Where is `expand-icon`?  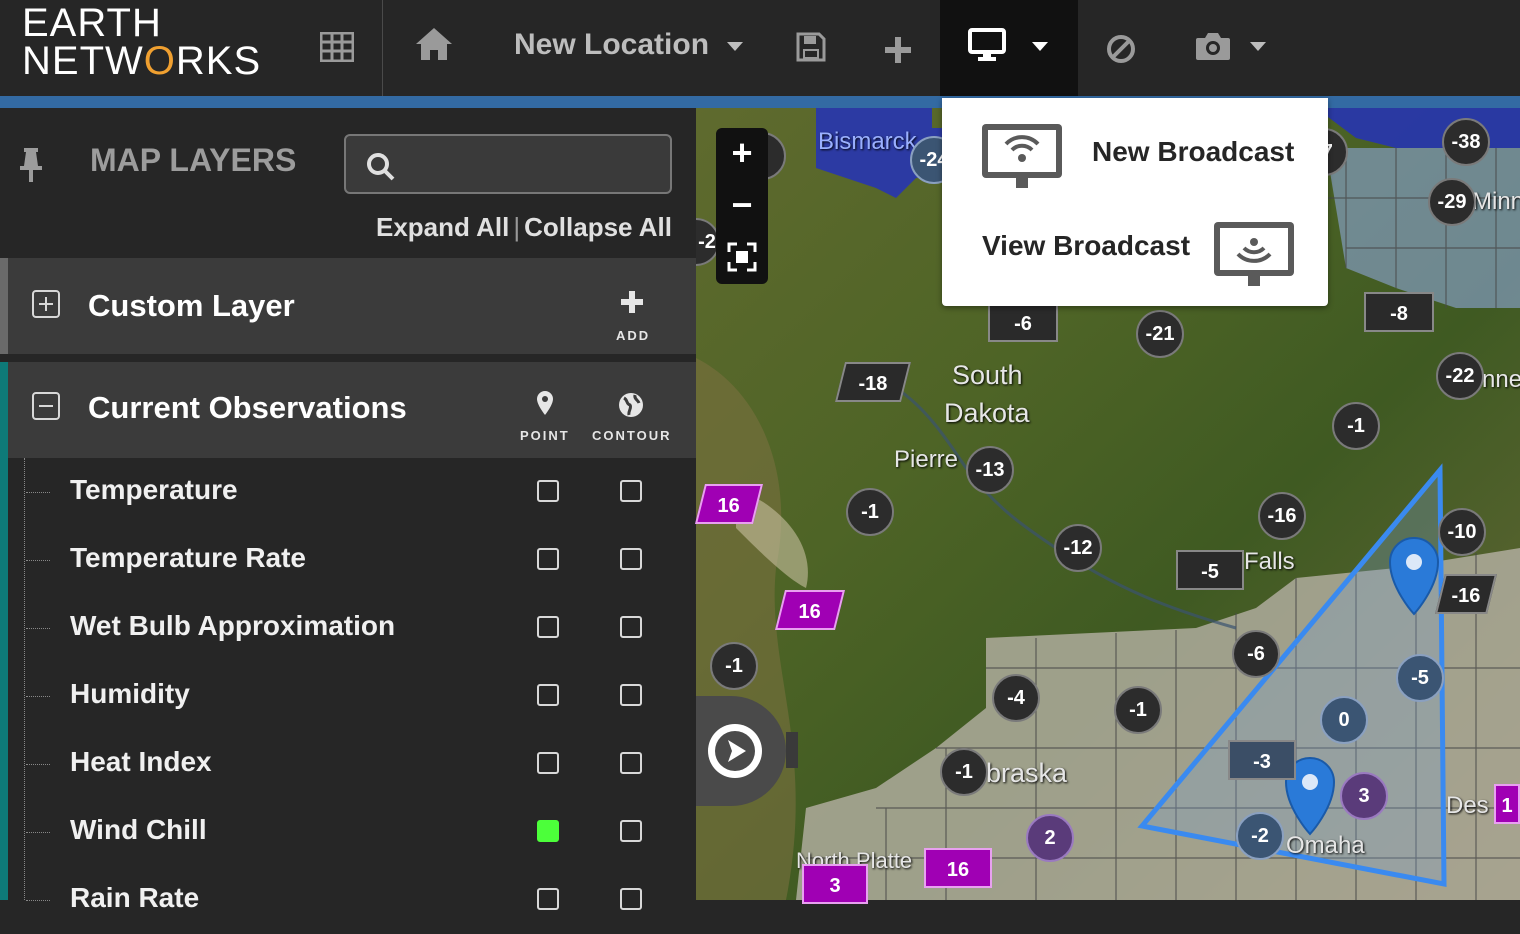
expand-icon is located at coordinates (46, 304).